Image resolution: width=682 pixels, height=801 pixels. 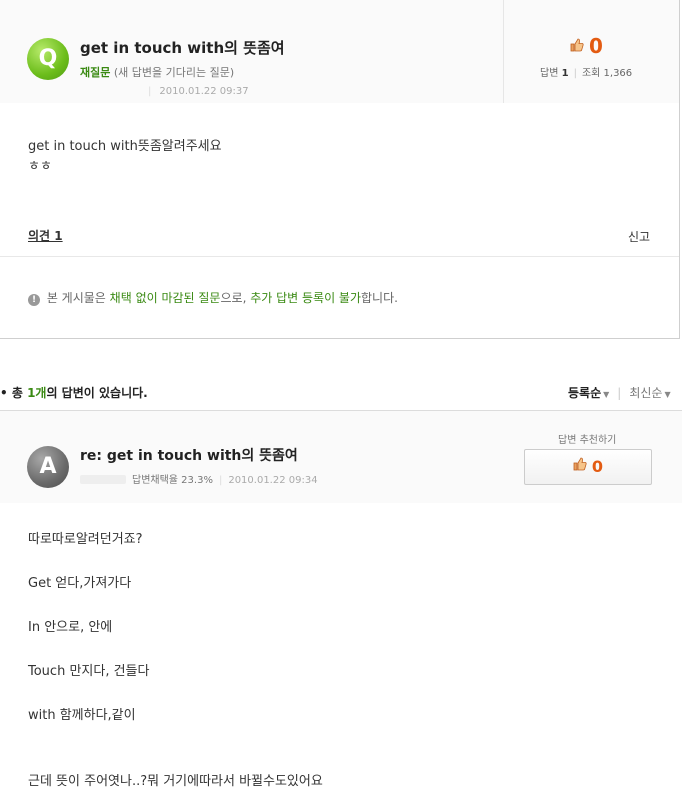 What do you see at coordinates (646, 393) in the screenshot?
I see `sort-latest-label: 최신순` at bounding box center [646, 393].